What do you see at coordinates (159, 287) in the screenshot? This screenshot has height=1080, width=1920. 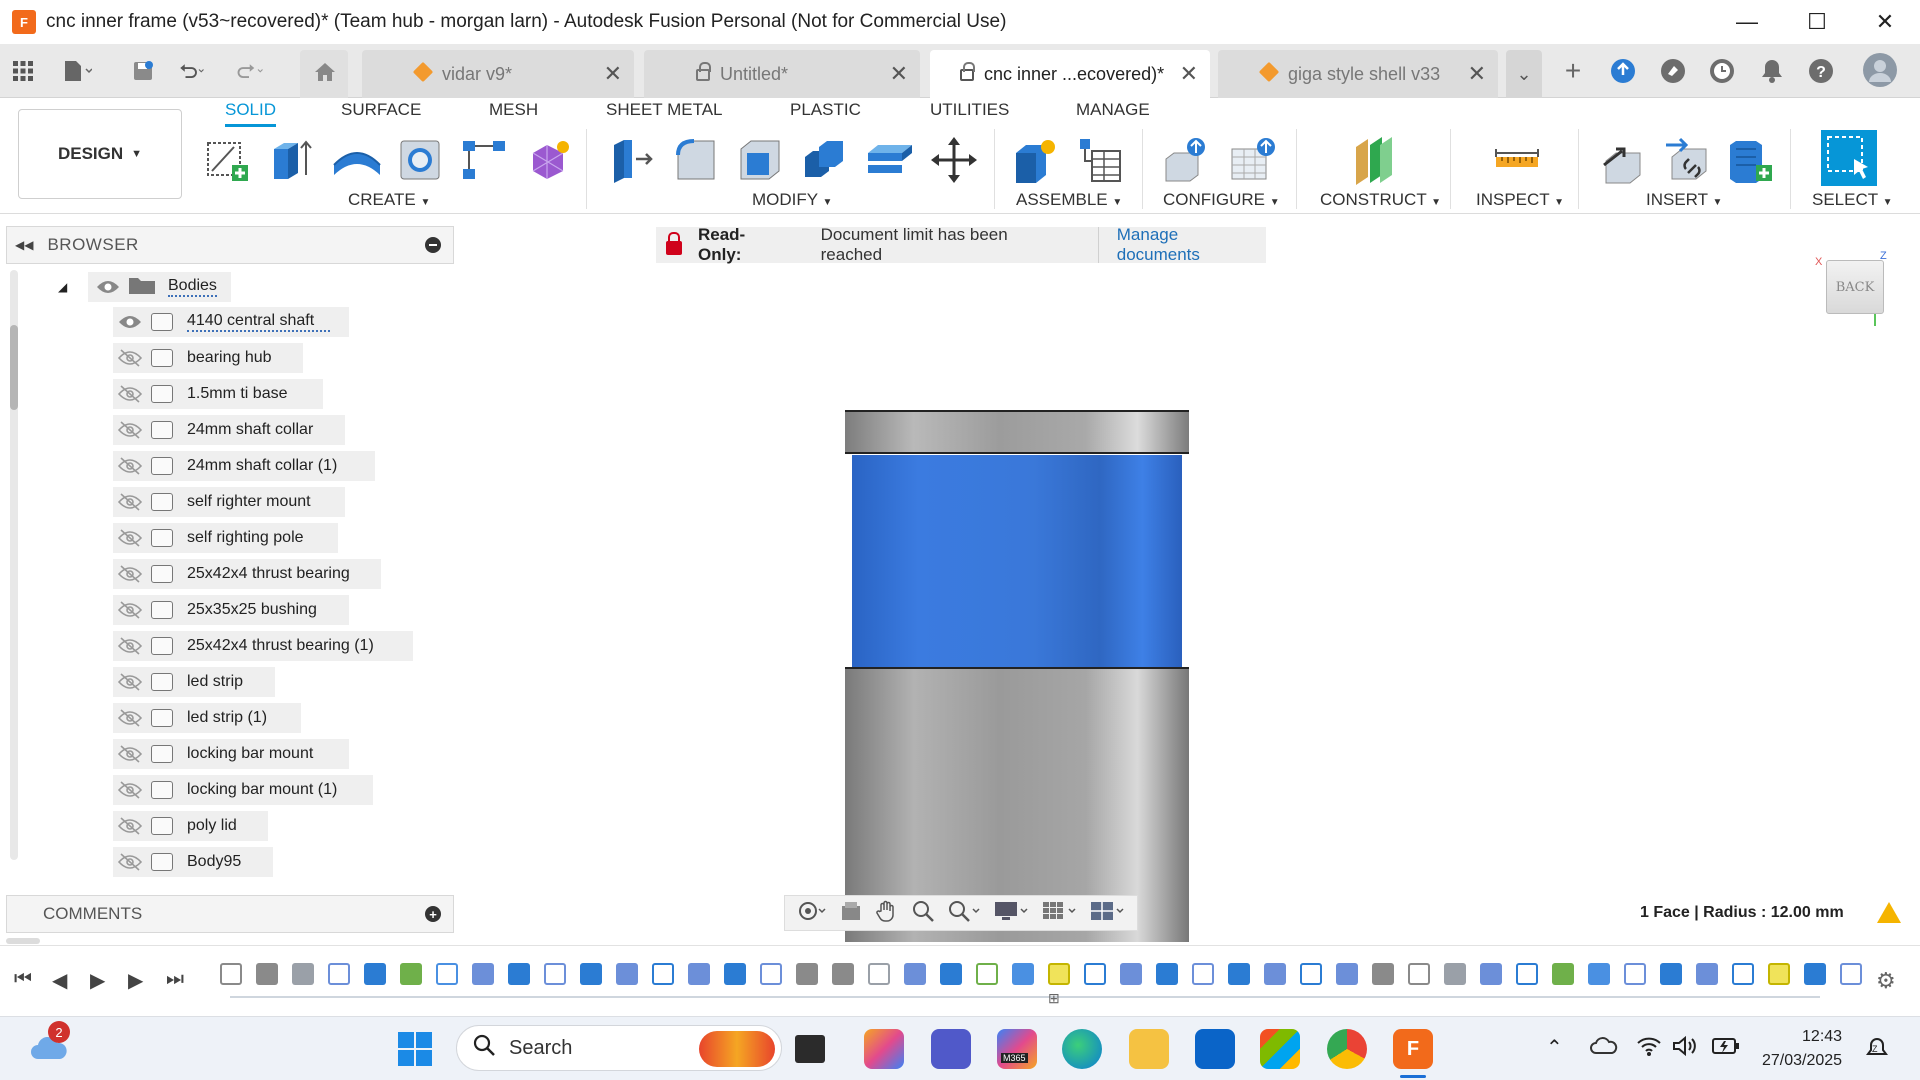 I see `bodies-folder: Bodies` at bounding box center [159, 287].